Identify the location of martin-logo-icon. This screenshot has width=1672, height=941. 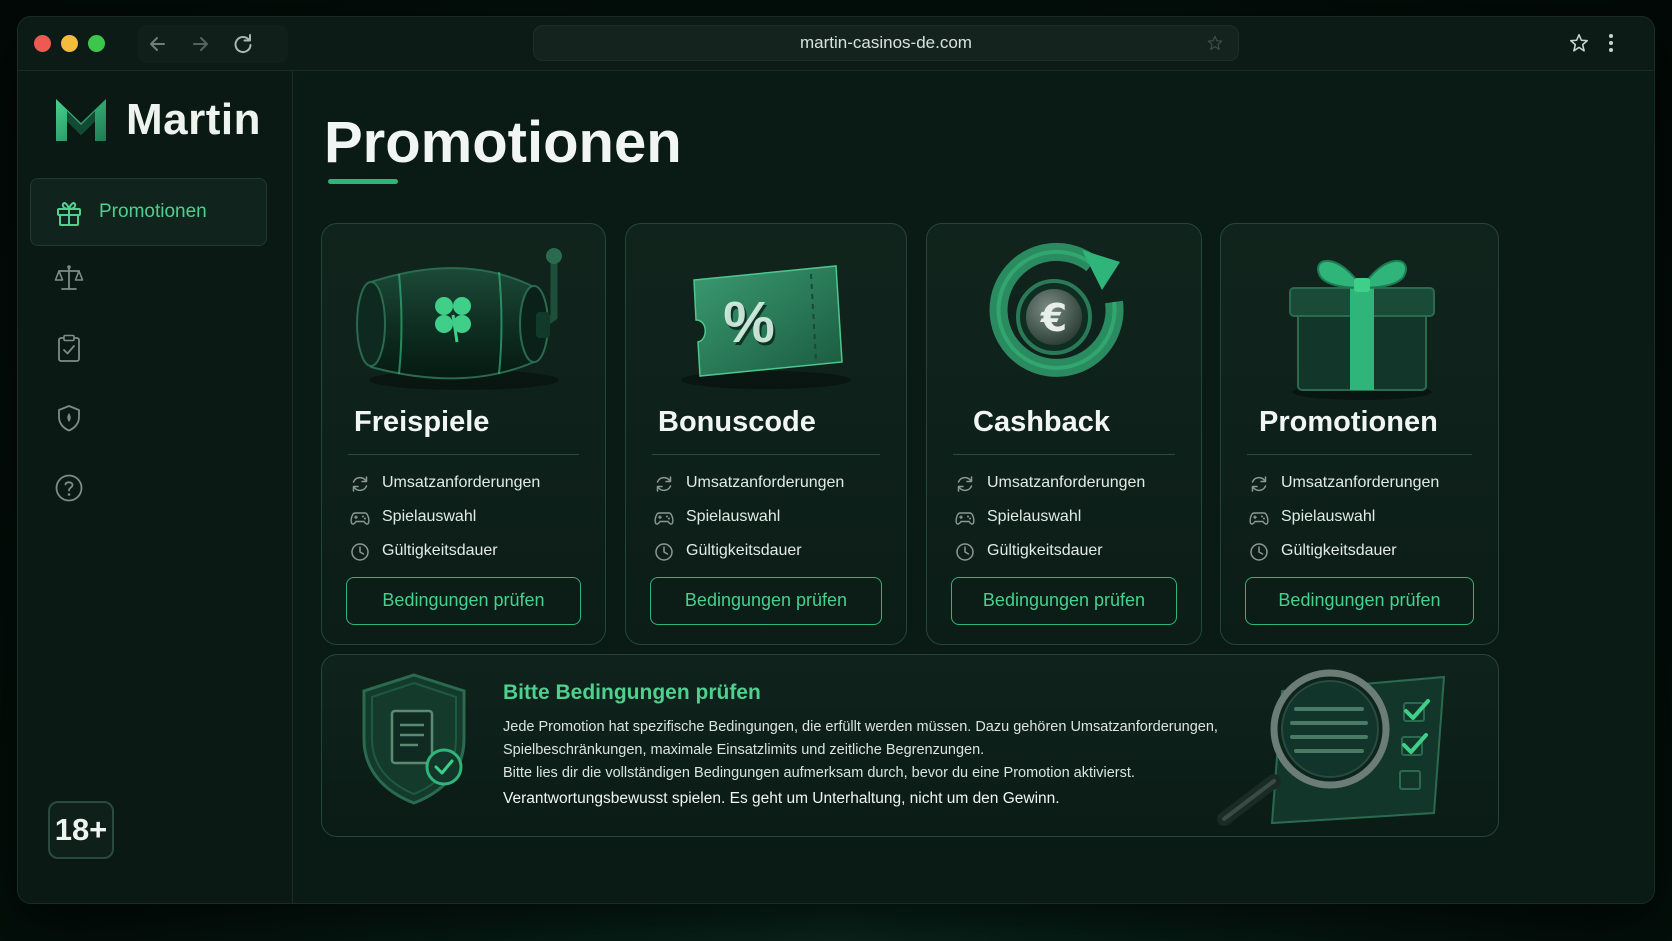
(81, 119).